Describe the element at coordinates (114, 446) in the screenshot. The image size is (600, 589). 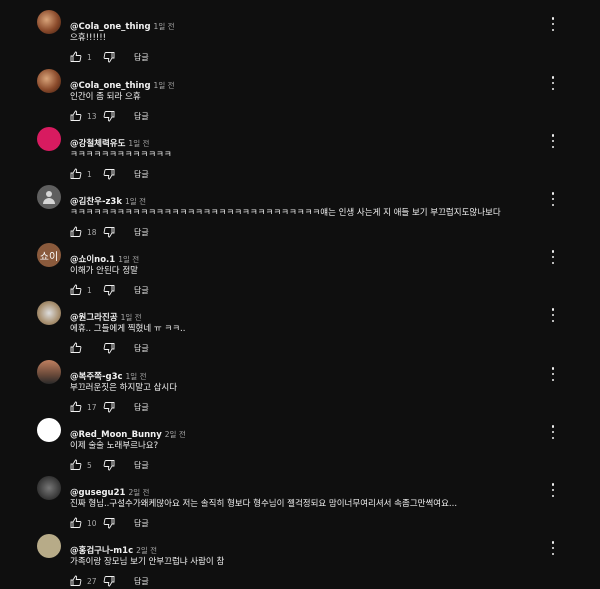
I see `comment-text: 이제 술술 노래부르나요?` at that location.